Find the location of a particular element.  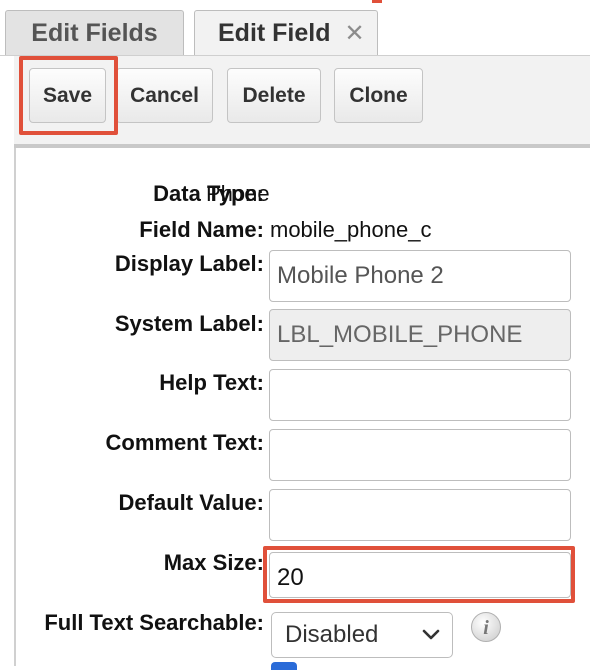

comment-text-input is located at coordinates (420, 455).